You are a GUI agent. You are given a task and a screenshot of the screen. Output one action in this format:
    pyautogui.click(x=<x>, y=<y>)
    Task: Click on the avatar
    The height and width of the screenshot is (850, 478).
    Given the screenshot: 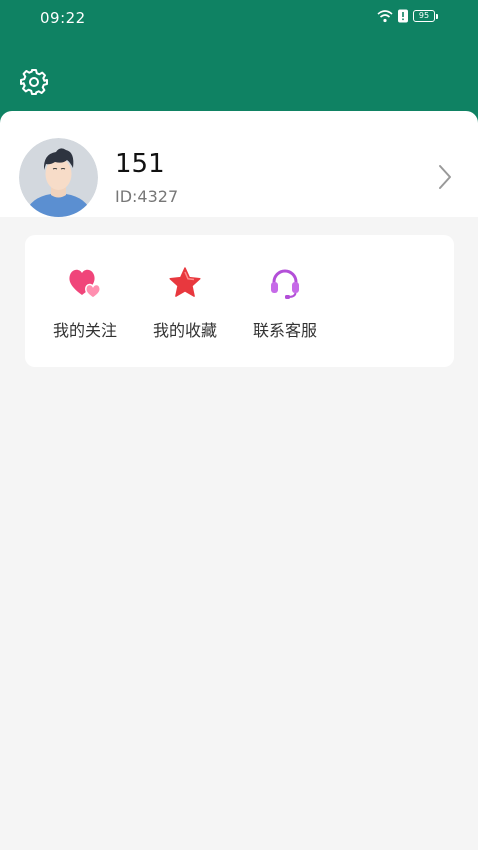 What is the action you would take?
    pyautogui.click(x=58, y=177)
    